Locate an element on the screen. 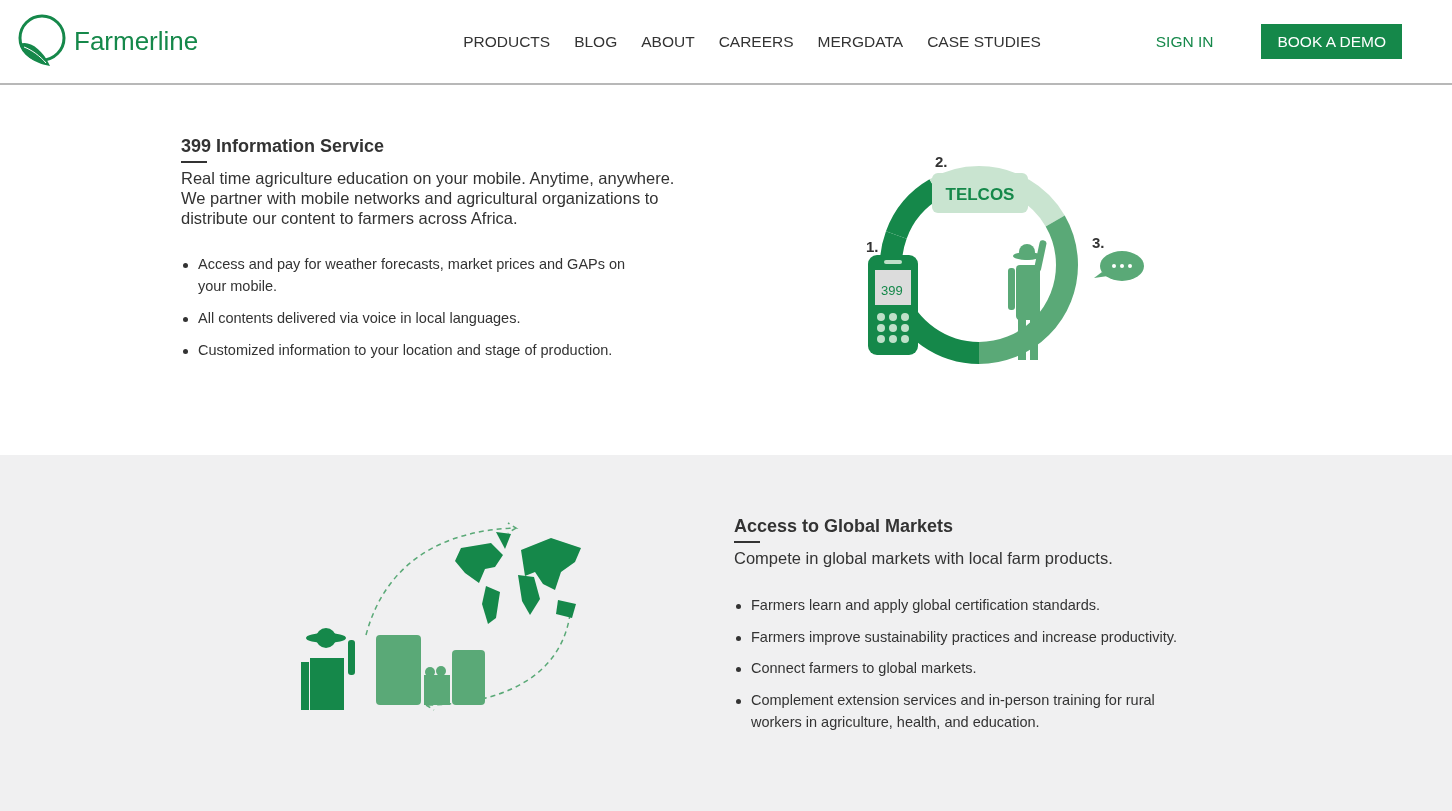 The image size is (1452, 811). bullet-text: Access and pay for weather forecasts, market prices and GAPs on your mobile. is located at coordinates (412, 276).